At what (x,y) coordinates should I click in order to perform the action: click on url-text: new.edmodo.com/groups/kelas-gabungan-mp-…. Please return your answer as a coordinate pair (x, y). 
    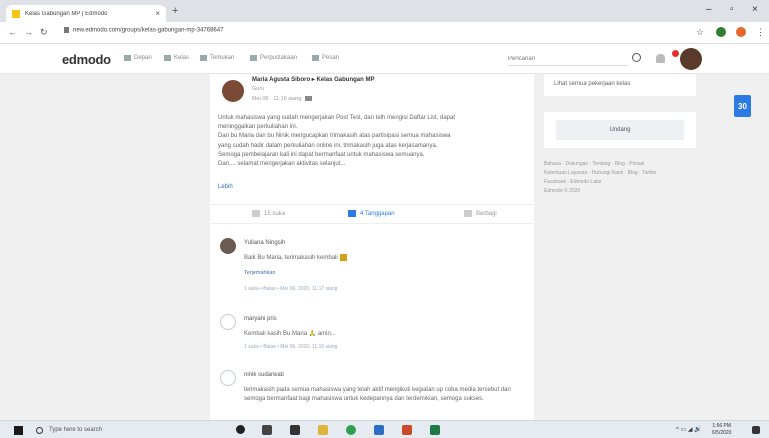
    Looking at the image, I should click on (148, 30).